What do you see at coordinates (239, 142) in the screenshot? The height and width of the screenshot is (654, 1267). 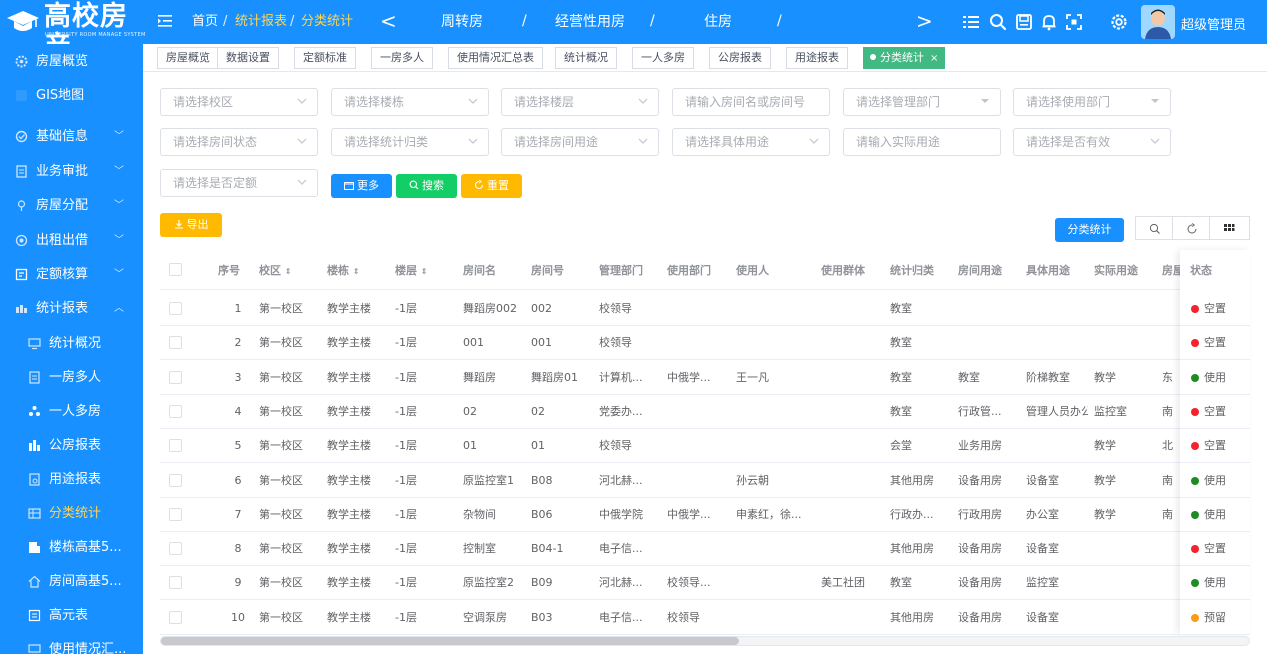 I see `room-status-select: 请选择房间状态` at bounding box center [239, 142].